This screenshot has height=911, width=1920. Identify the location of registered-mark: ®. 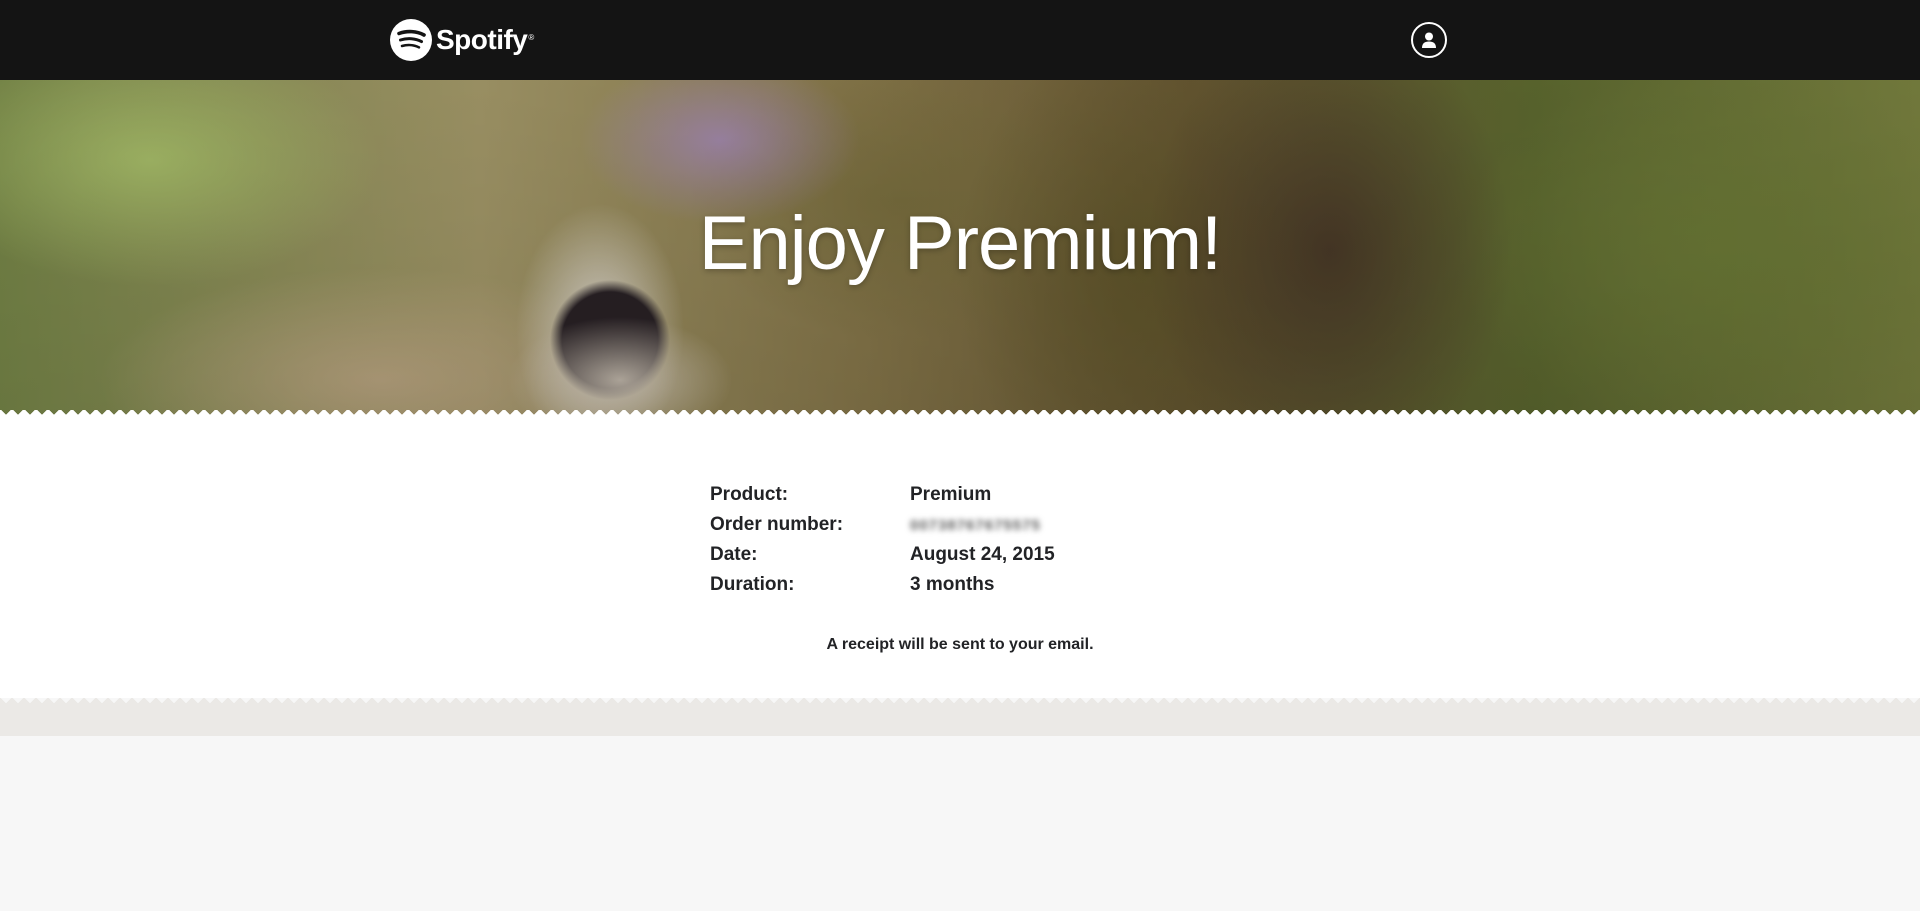
(531, 37).